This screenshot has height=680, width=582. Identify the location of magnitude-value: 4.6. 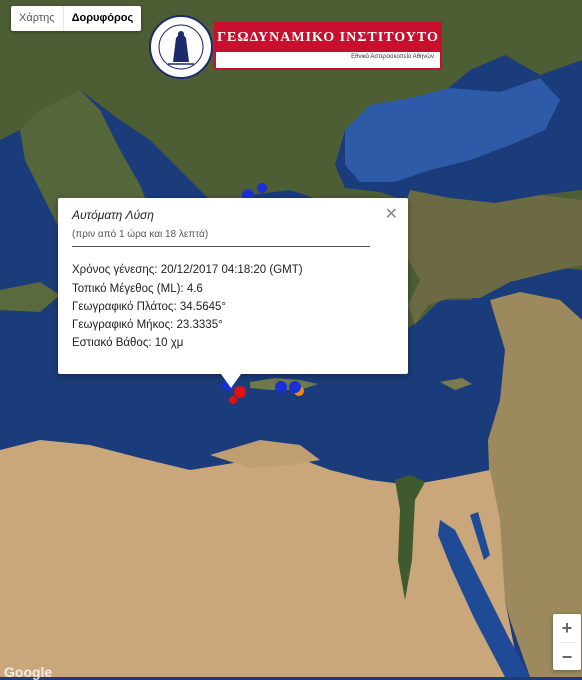
(194, 289).